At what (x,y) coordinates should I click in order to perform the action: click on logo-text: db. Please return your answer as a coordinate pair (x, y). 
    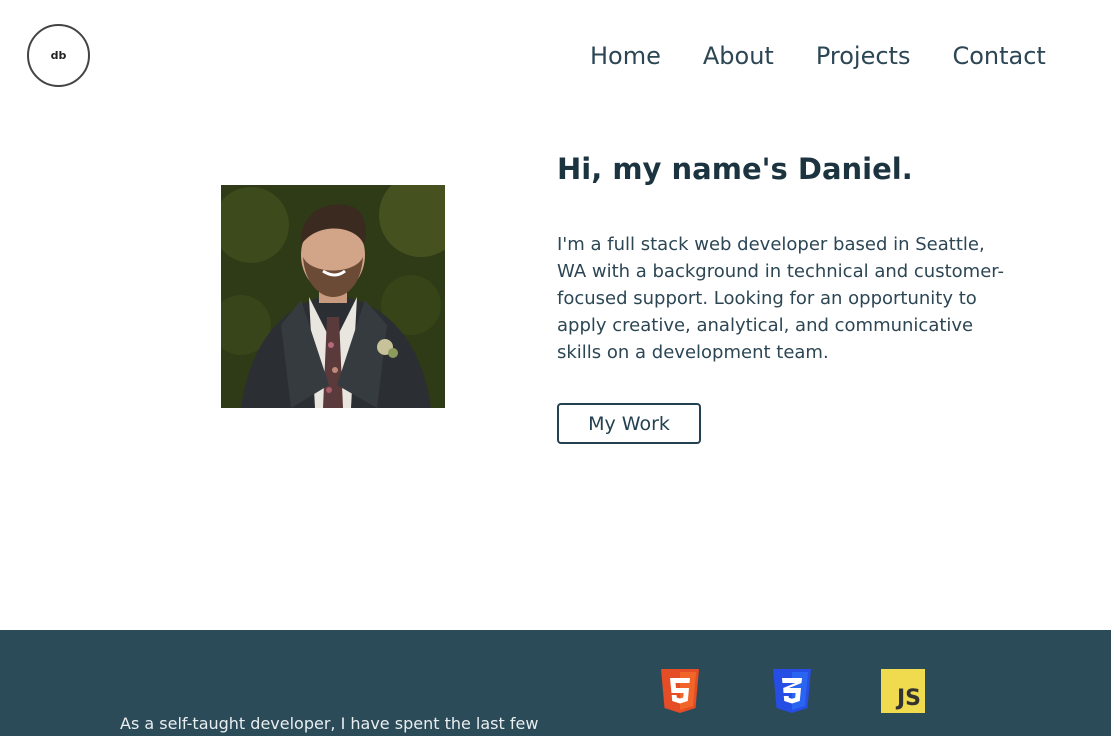
    Looking at the image, I should click on (58, 55).